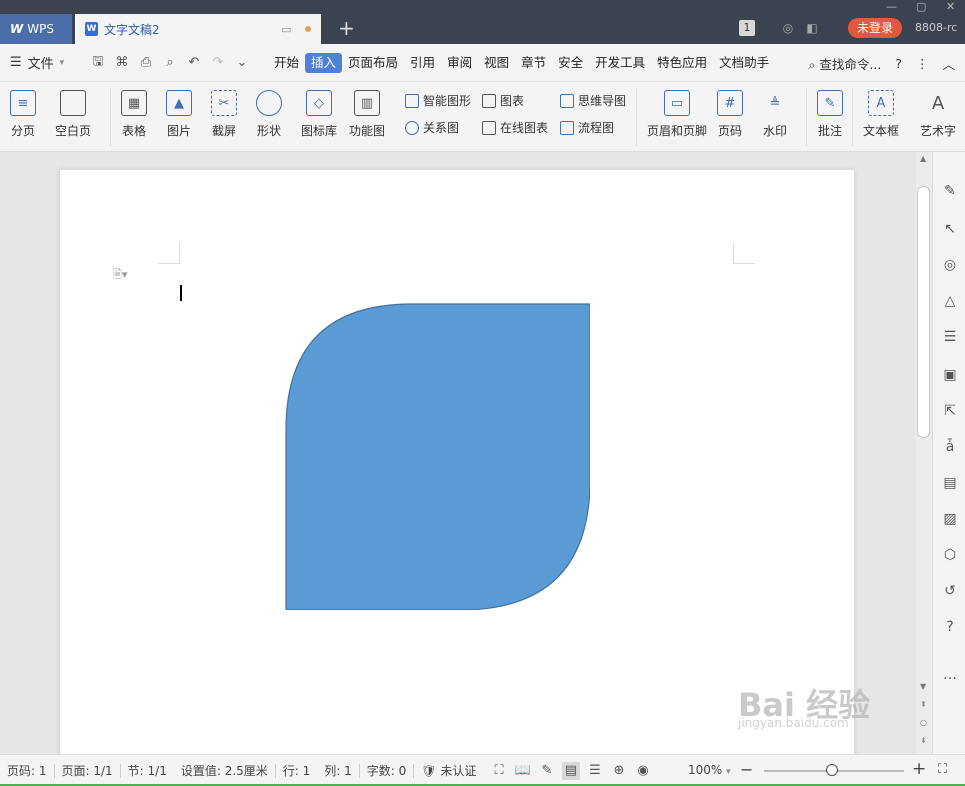  I want to click on backup-icon: ⬡, so click(950, 555).